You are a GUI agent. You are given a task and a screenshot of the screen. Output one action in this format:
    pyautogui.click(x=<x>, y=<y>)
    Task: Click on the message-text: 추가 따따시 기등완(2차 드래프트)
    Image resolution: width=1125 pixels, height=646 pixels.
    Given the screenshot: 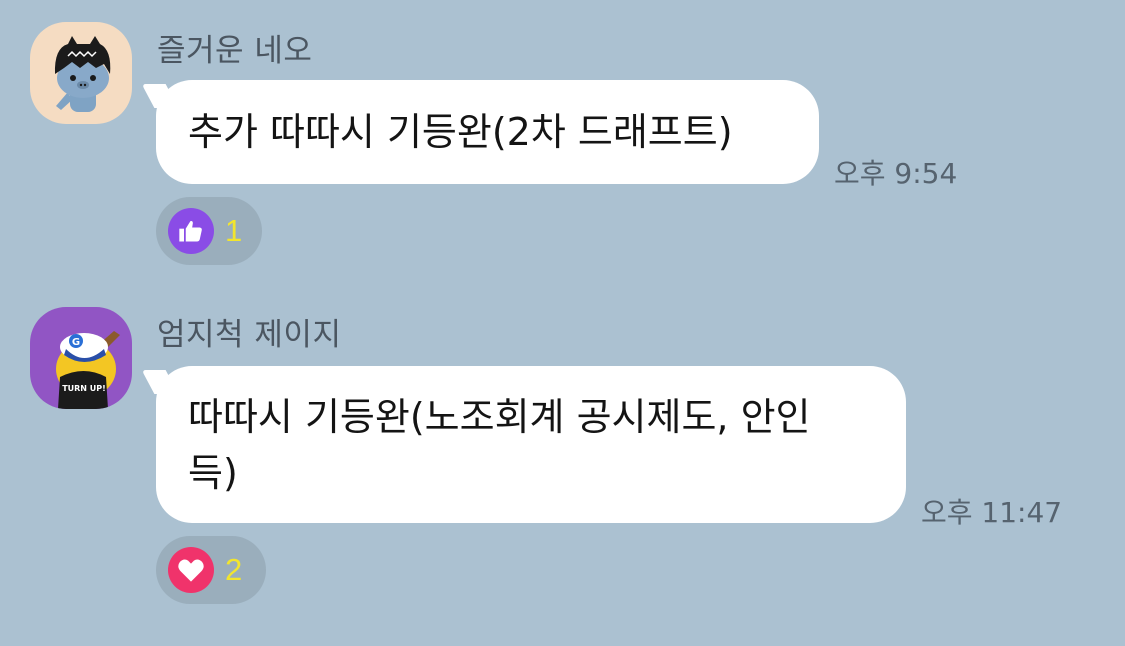 What is the action you would take?
    pyautogui.click(x=460, y=132)
    